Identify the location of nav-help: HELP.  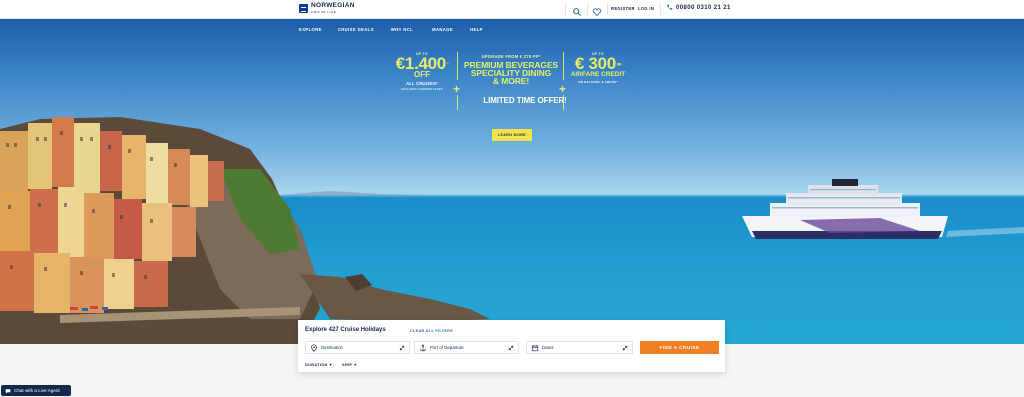
(476, 29).